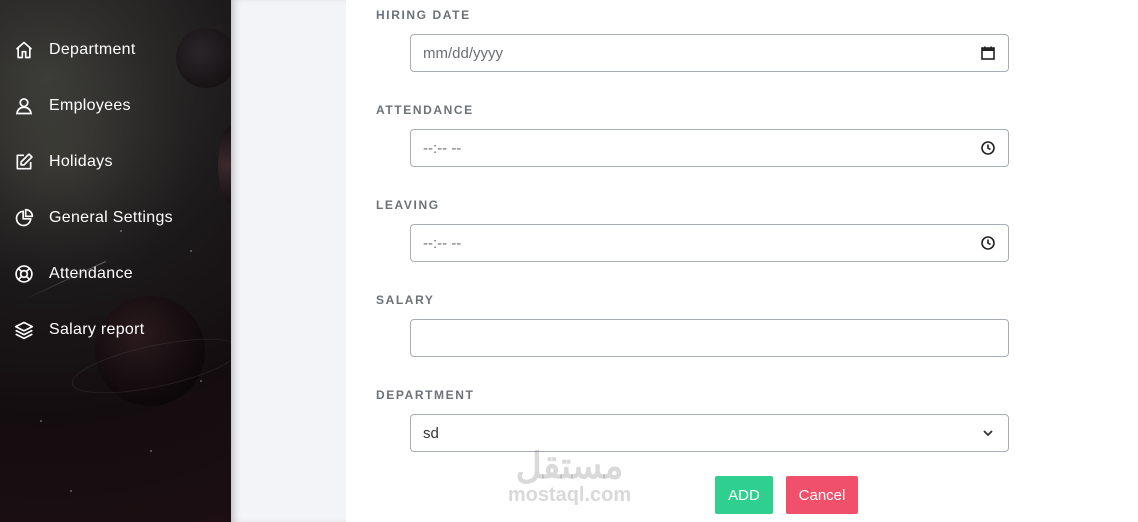  I want to click on attendance-placeholder: --:-- --, so click(442, 148).